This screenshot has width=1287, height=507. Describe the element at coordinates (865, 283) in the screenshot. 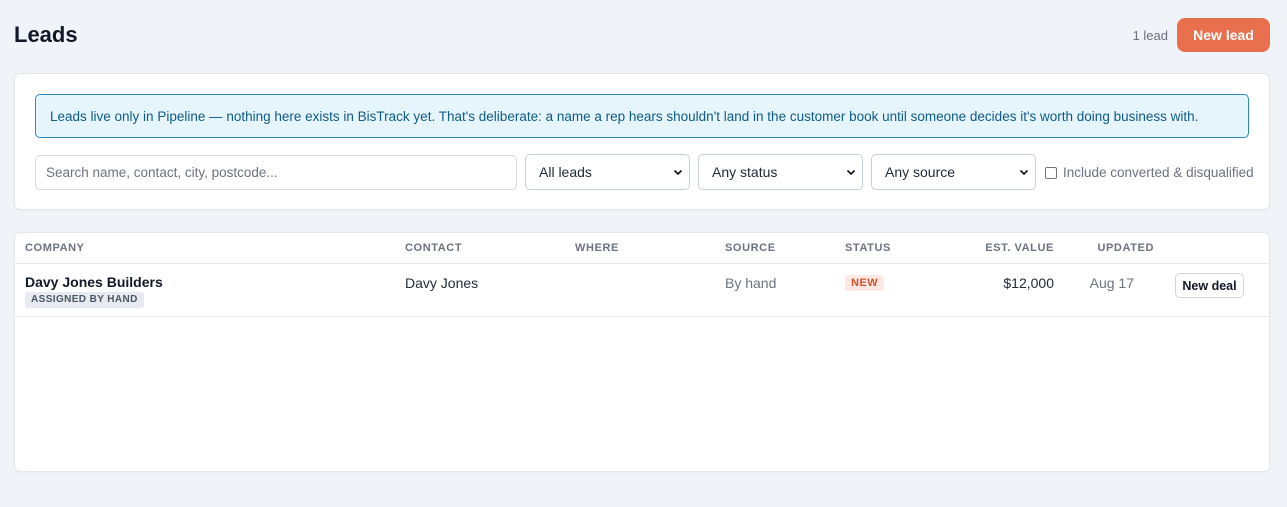

I see `status-badge: NEW` at that location.